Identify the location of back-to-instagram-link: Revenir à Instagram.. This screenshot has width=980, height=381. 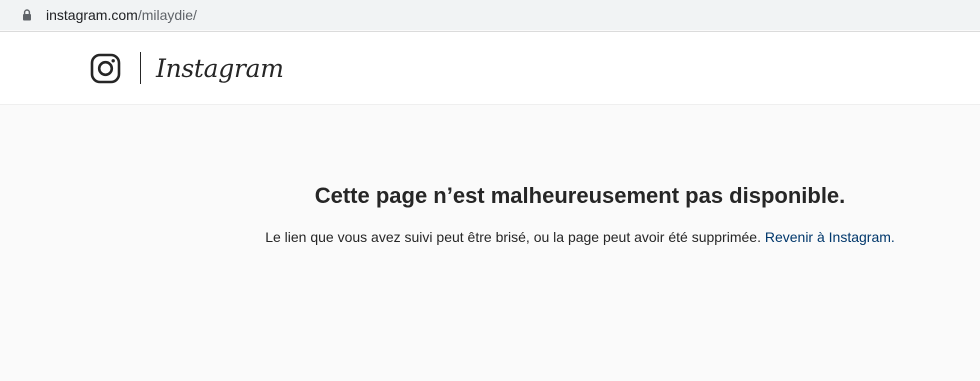
(830, 237).